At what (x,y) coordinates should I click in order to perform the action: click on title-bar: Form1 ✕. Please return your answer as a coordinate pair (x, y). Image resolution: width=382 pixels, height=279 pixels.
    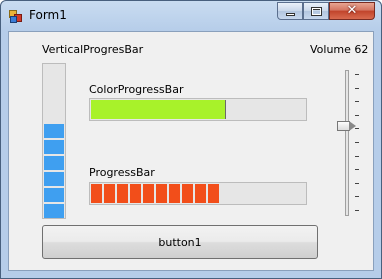
    Looking at the image, I should click on (191, 16).